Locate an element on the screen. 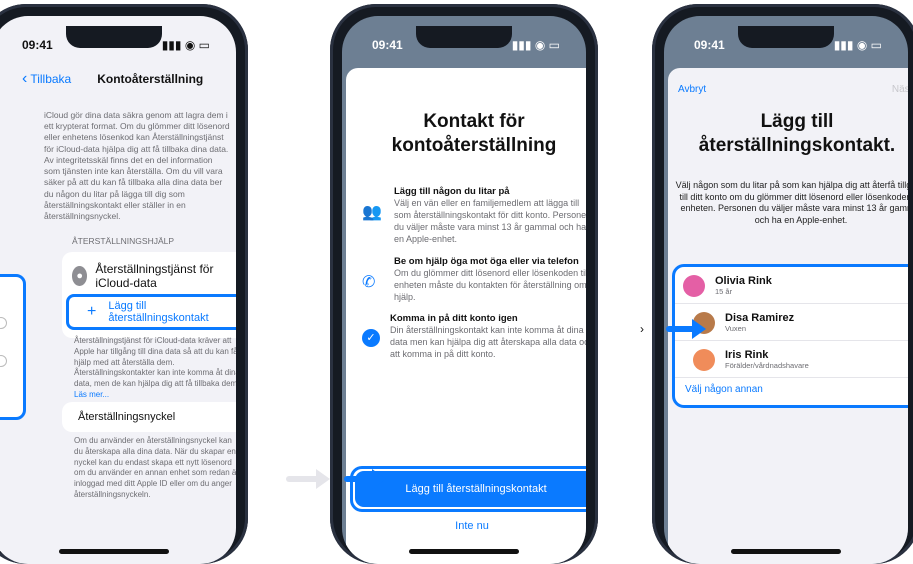 The image size is (913, 564). apple-icon: ● is located at coordinates (80, 276).